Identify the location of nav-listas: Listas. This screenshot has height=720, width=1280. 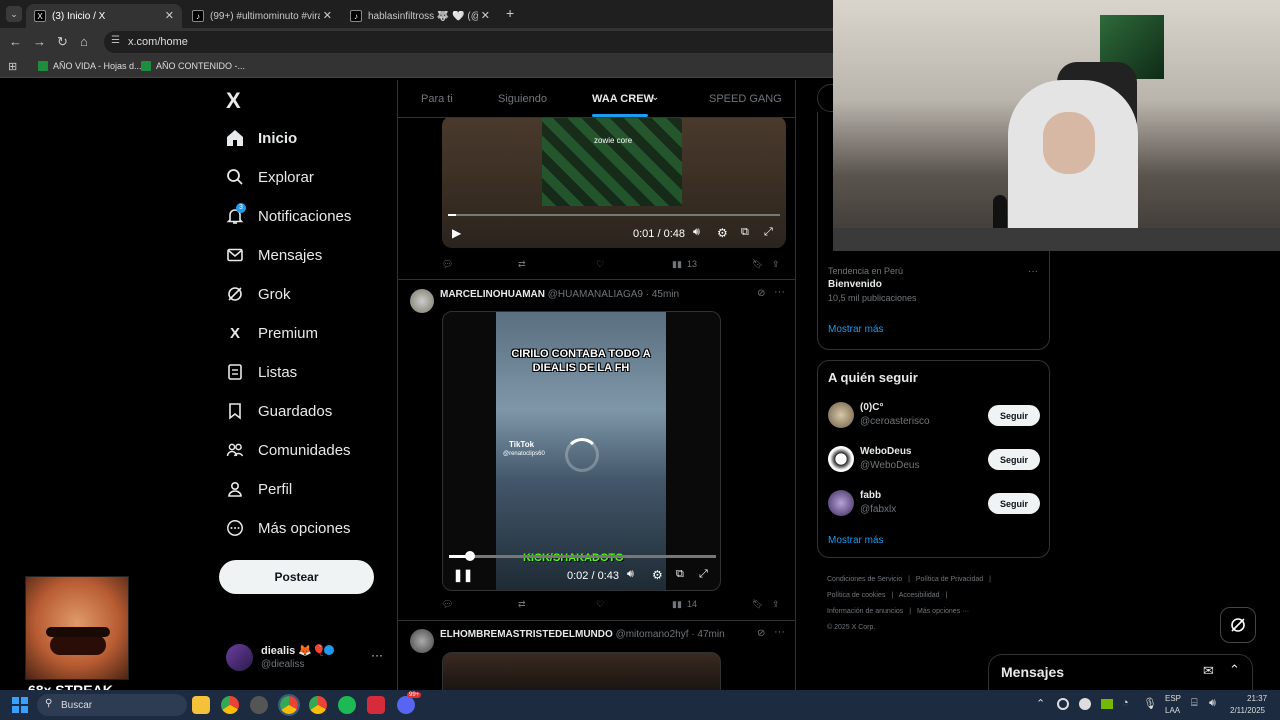
(261, 372).